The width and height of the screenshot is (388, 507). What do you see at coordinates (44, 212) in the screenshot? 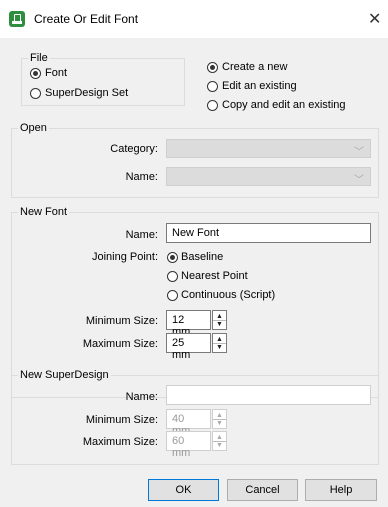
I see `new-font-group-legend: New Font` at bounding box center [44, 212].